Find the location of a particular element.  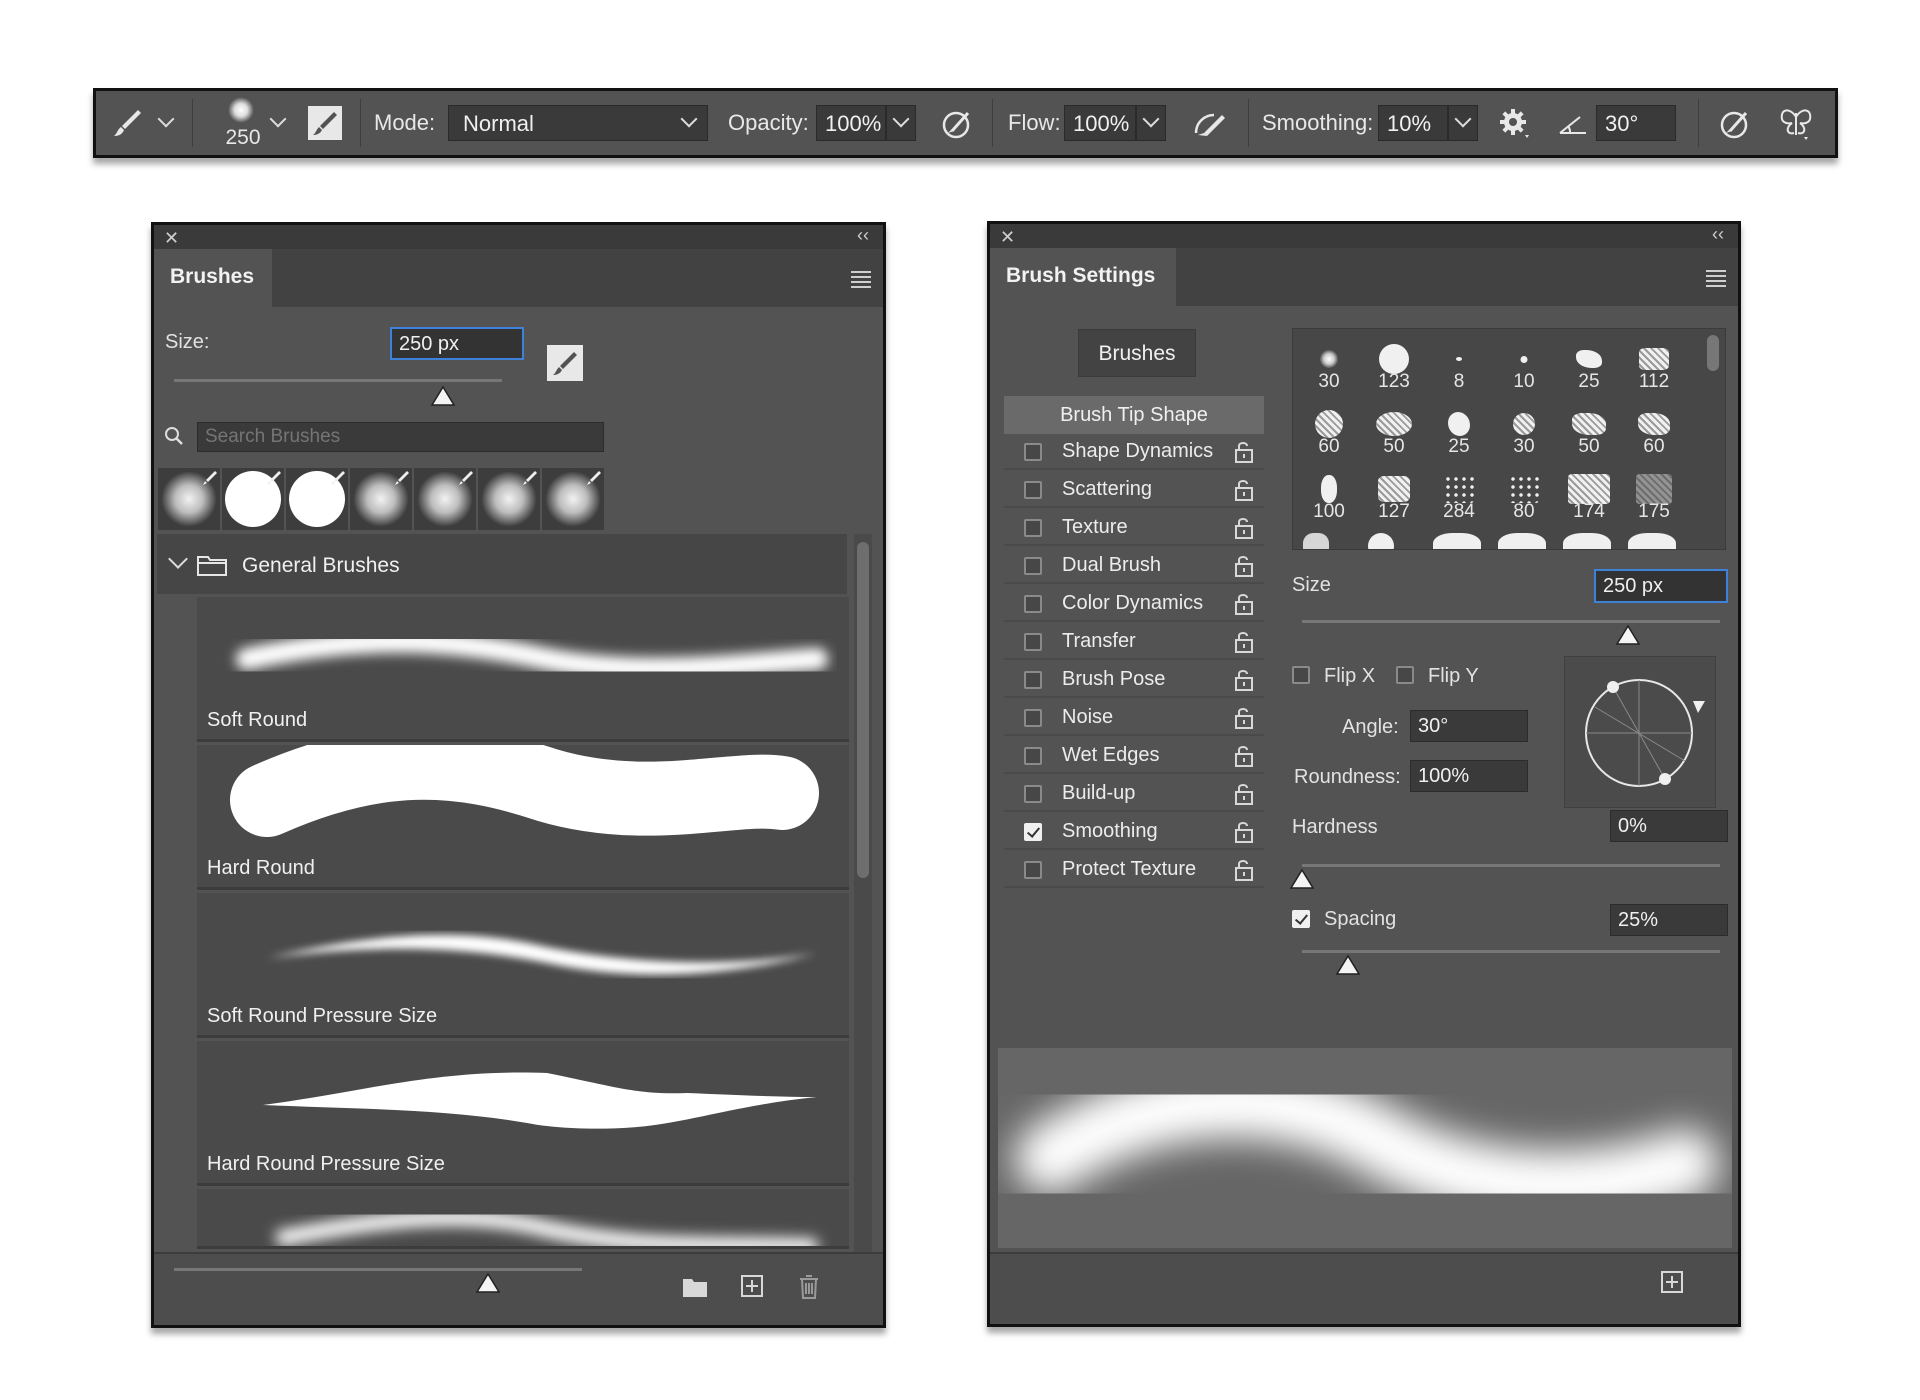

brush-option-row: Texture is located at coordinates (1134, 528).